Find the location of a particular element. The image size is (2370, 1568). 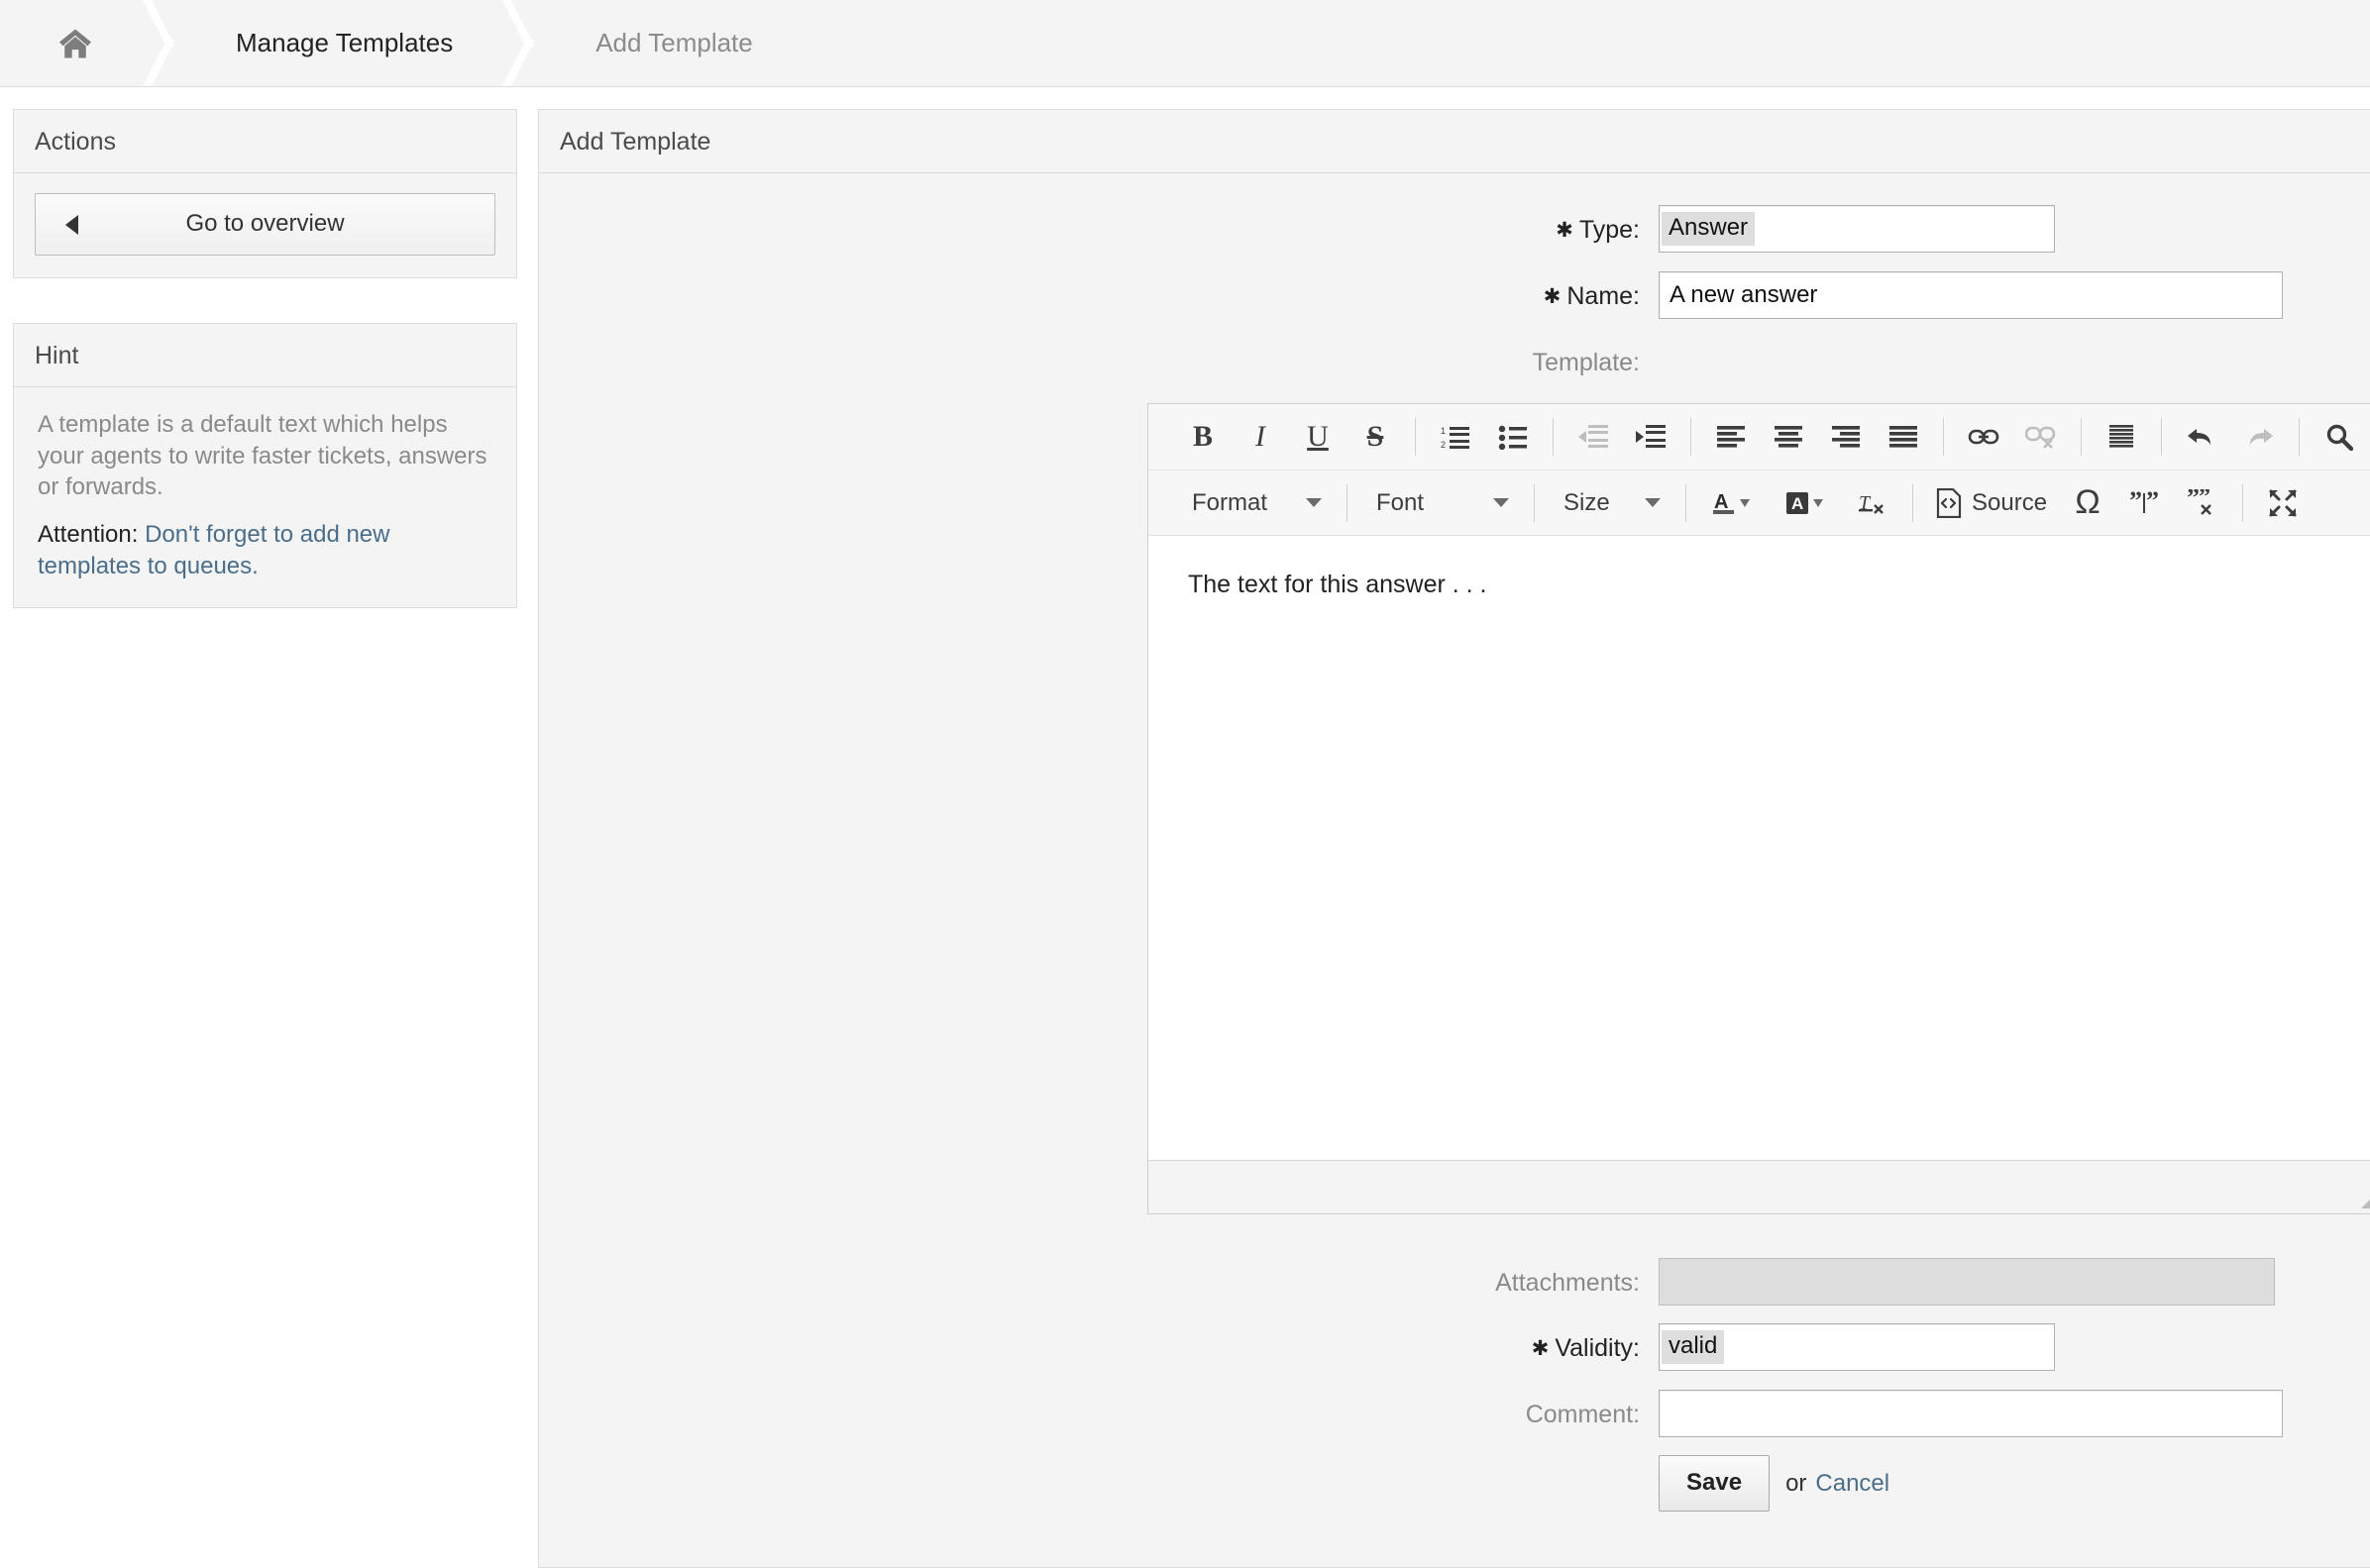

editor-resize-handle is located at coordinates (2365, 1197).